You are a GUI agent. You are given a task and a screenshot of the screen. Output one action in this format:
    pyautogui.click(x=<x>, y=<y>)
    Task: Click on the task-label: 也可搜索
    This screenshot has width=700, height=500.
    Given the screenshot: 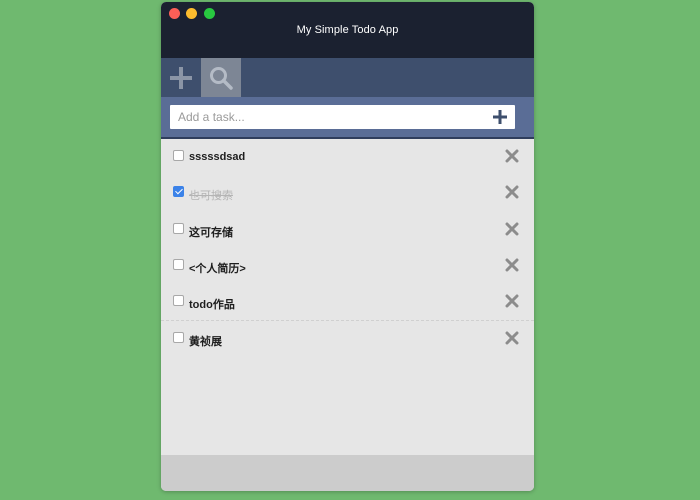 What is the action you would take?
    pyautogui.click(x=211, y=196)
    